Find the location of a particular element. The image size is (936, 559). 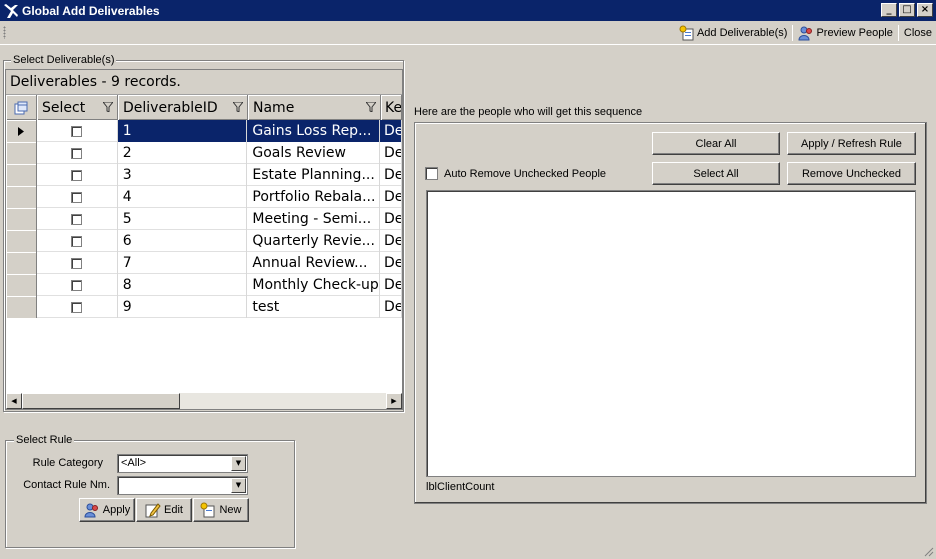

remove-unchecked-button: Remove Unchecked is located at coordinates (851, 173).